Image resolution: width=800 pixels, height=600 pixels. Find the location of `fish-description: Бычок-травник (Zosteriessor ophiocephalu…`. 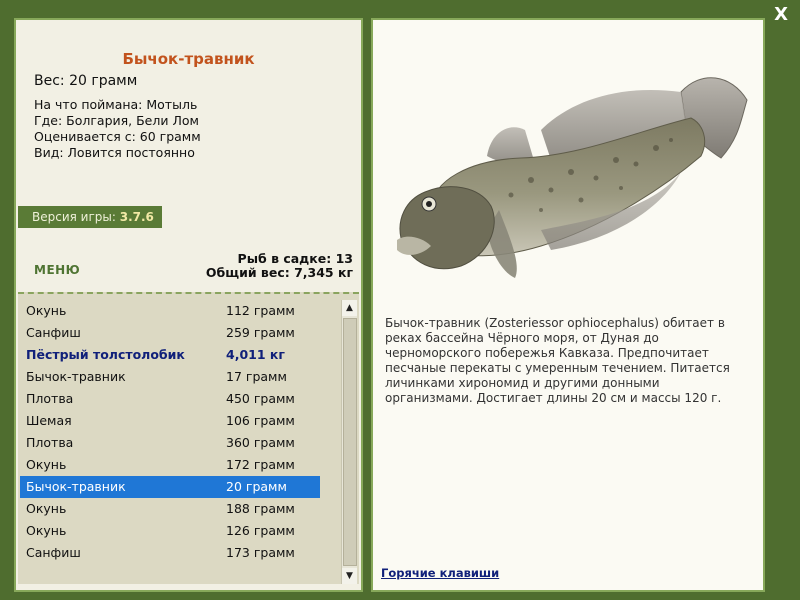

fish-description: Бычок-травник (Zosteriessor ophiocephalu… is located at coordinates (557, 360).